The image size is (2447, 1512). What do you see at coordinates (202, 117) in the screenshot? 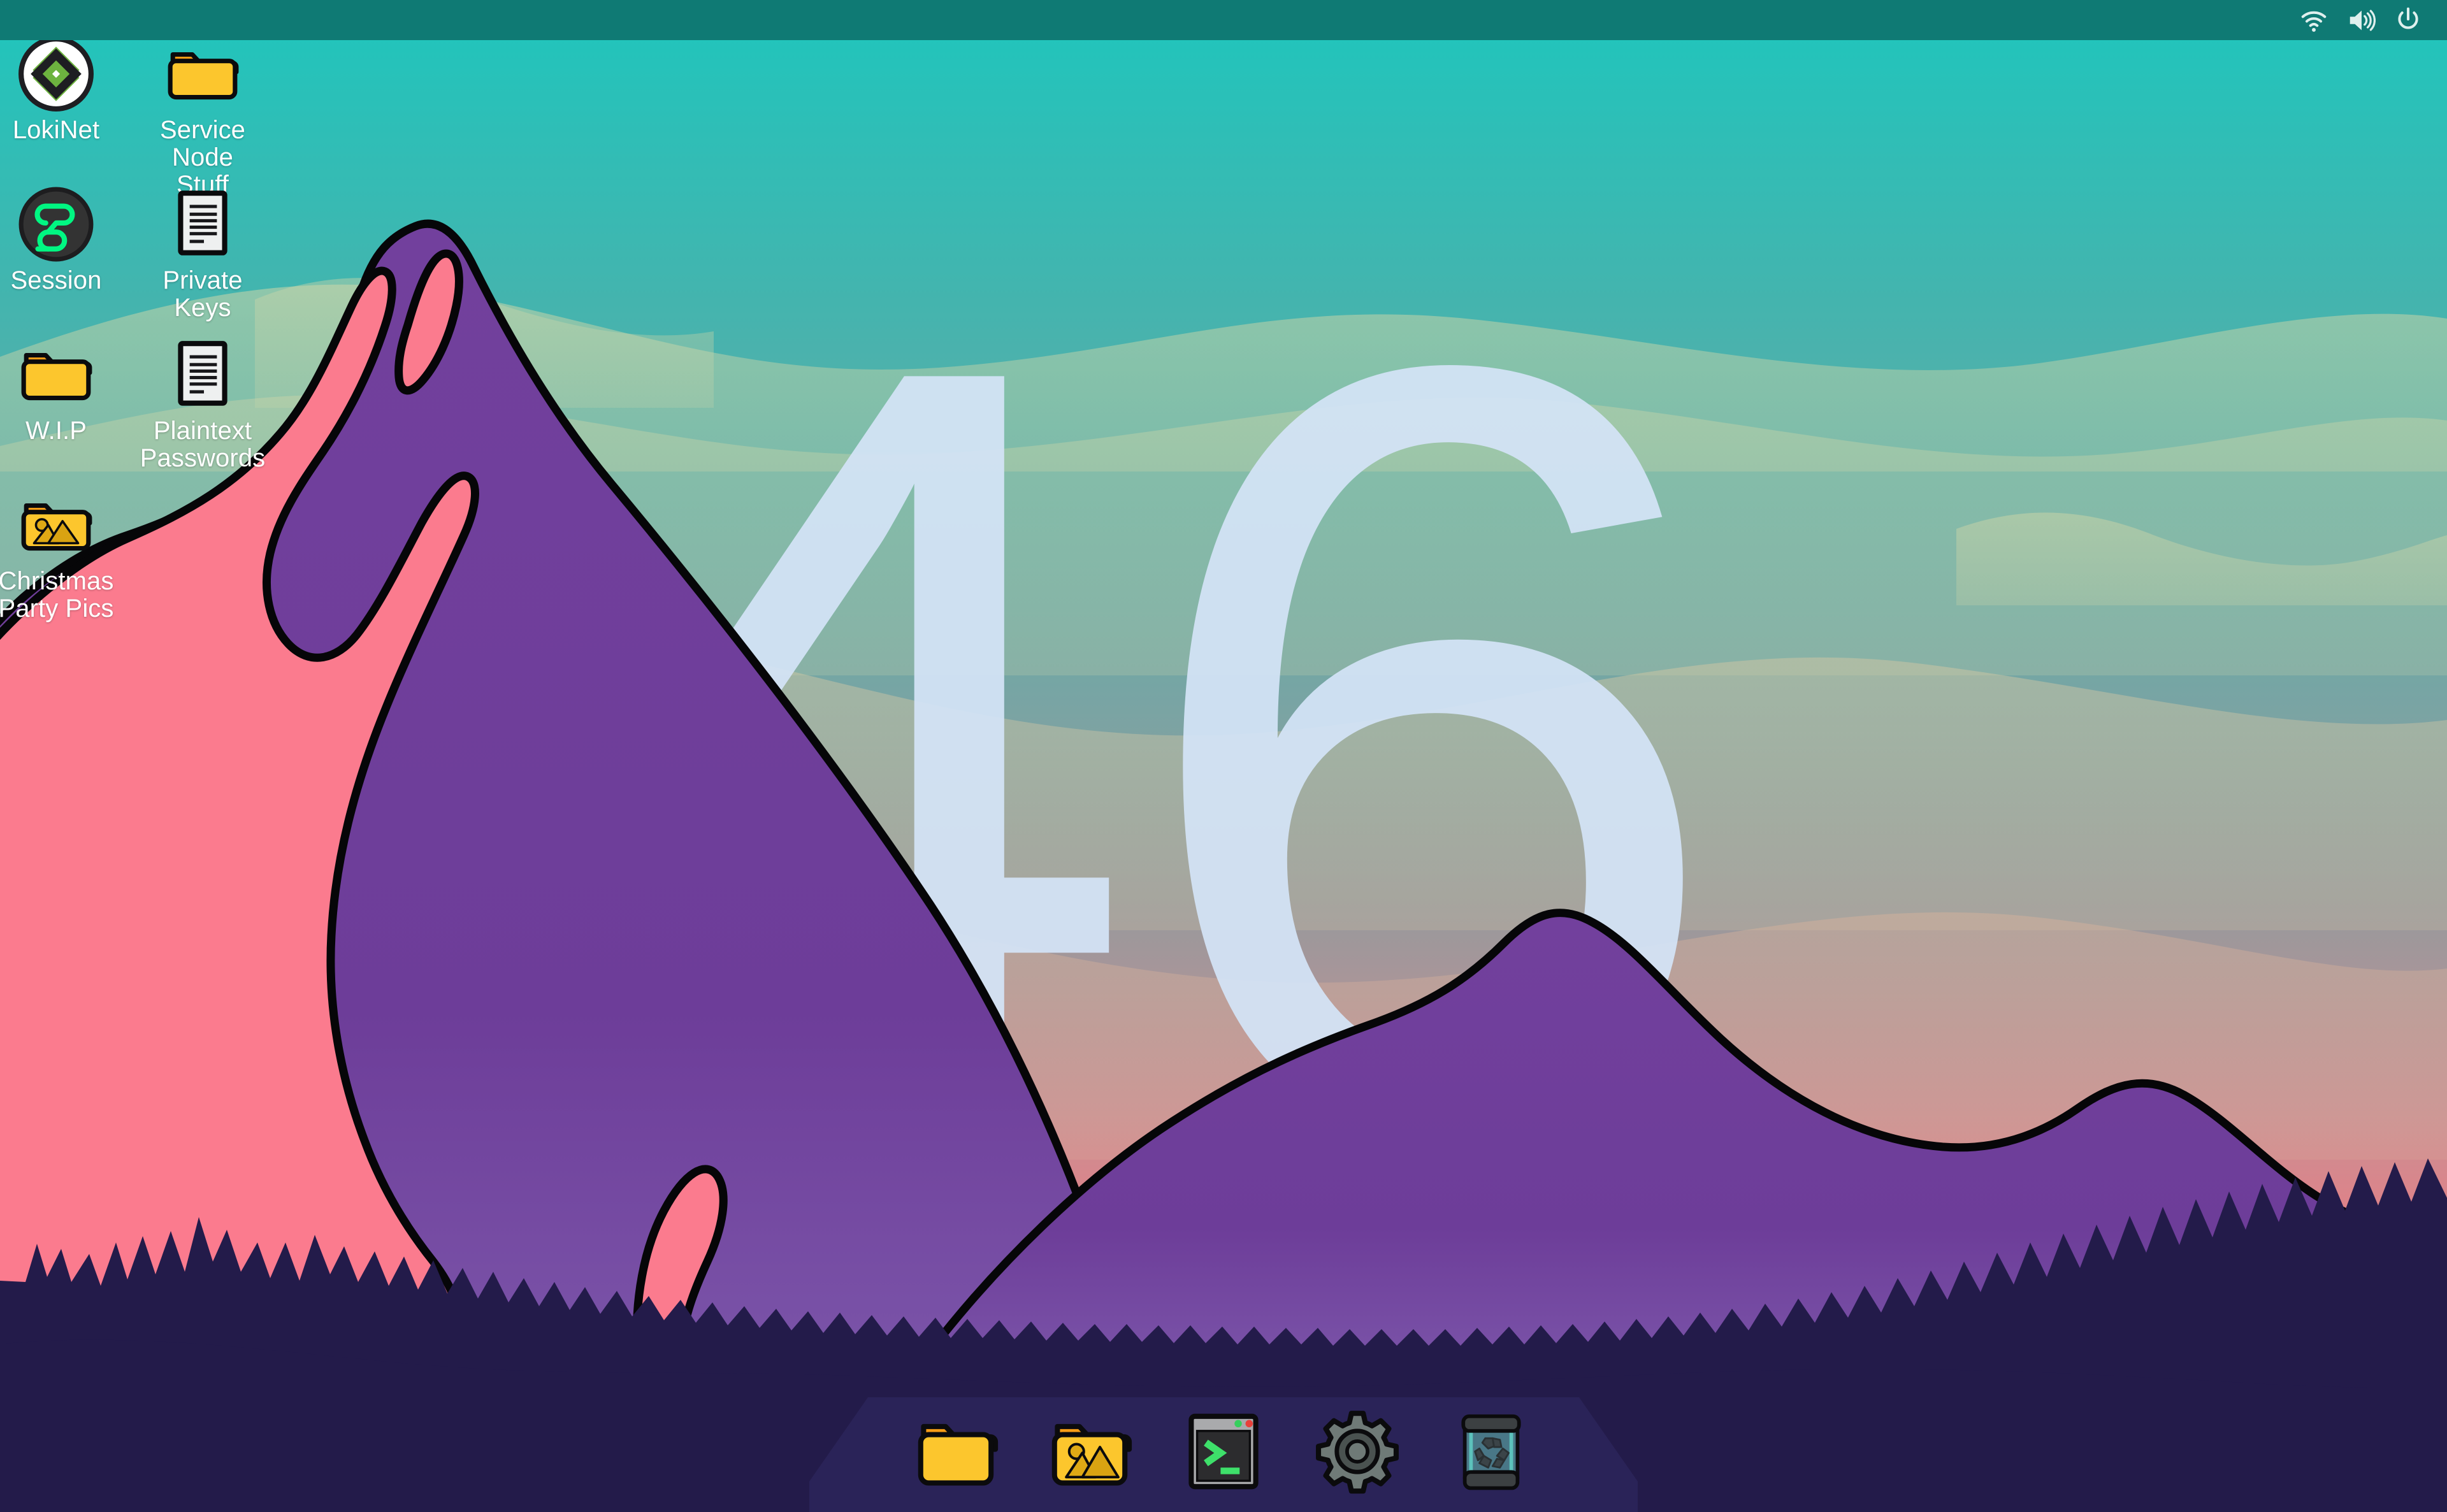
I see `desktop-icon-service-node-stuff: Service Node Stuff` at bounding box center [202, 117].